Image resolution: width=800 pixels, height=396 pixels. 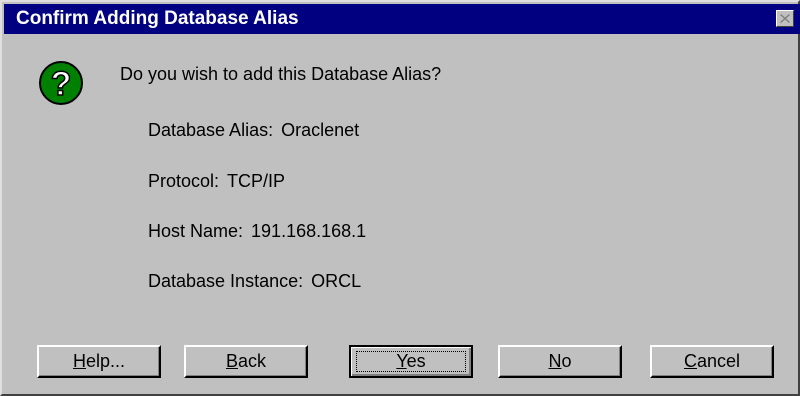 What do you see at coordinates (566, 361) in the screenshot?
I see `no-label: o` at bounding box center [566, 361].